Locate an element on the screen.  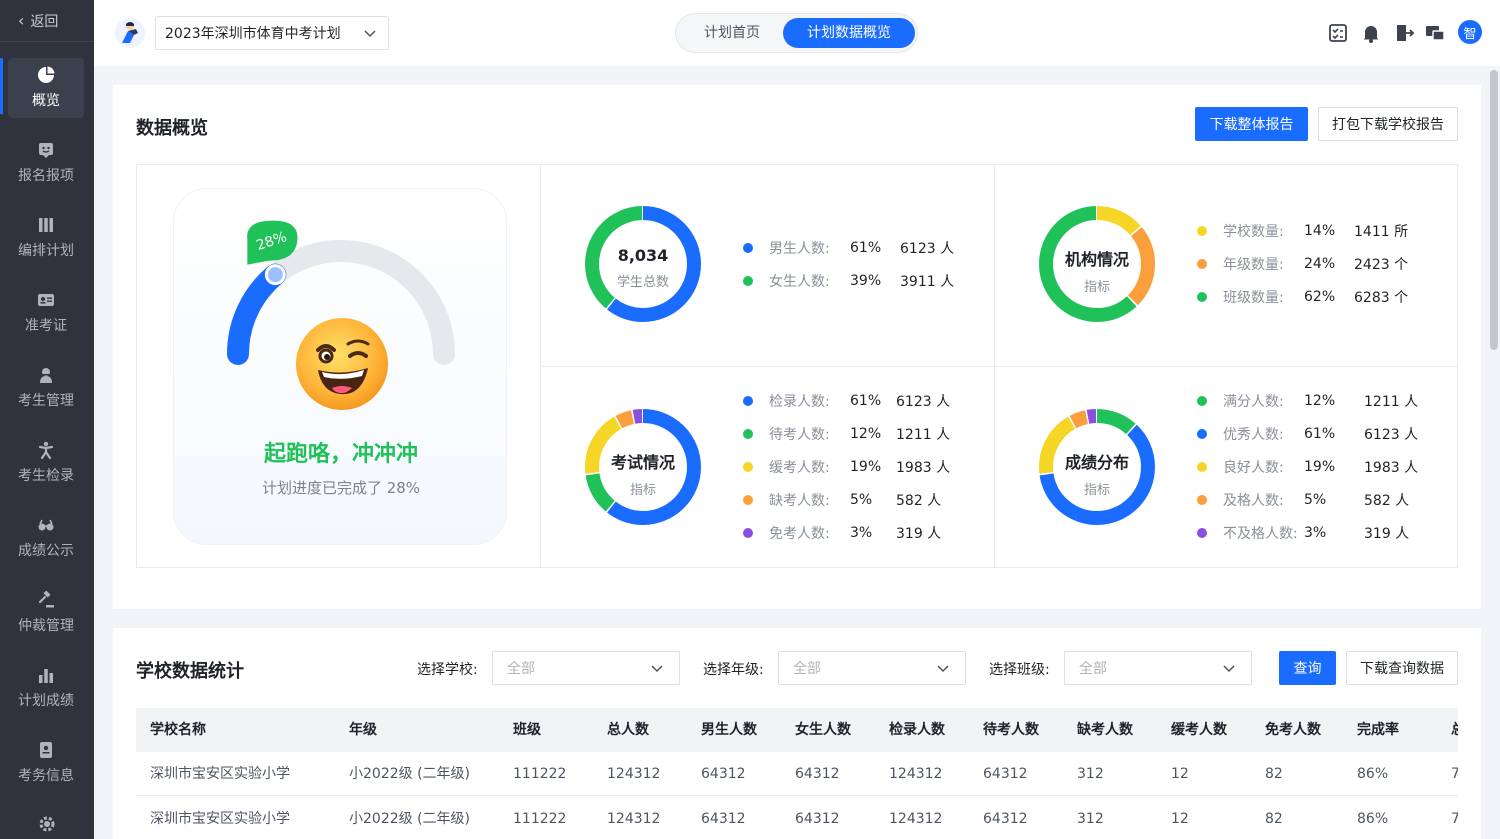
tab-plan-home: 计划首页 is located at coordinates (732, 33).